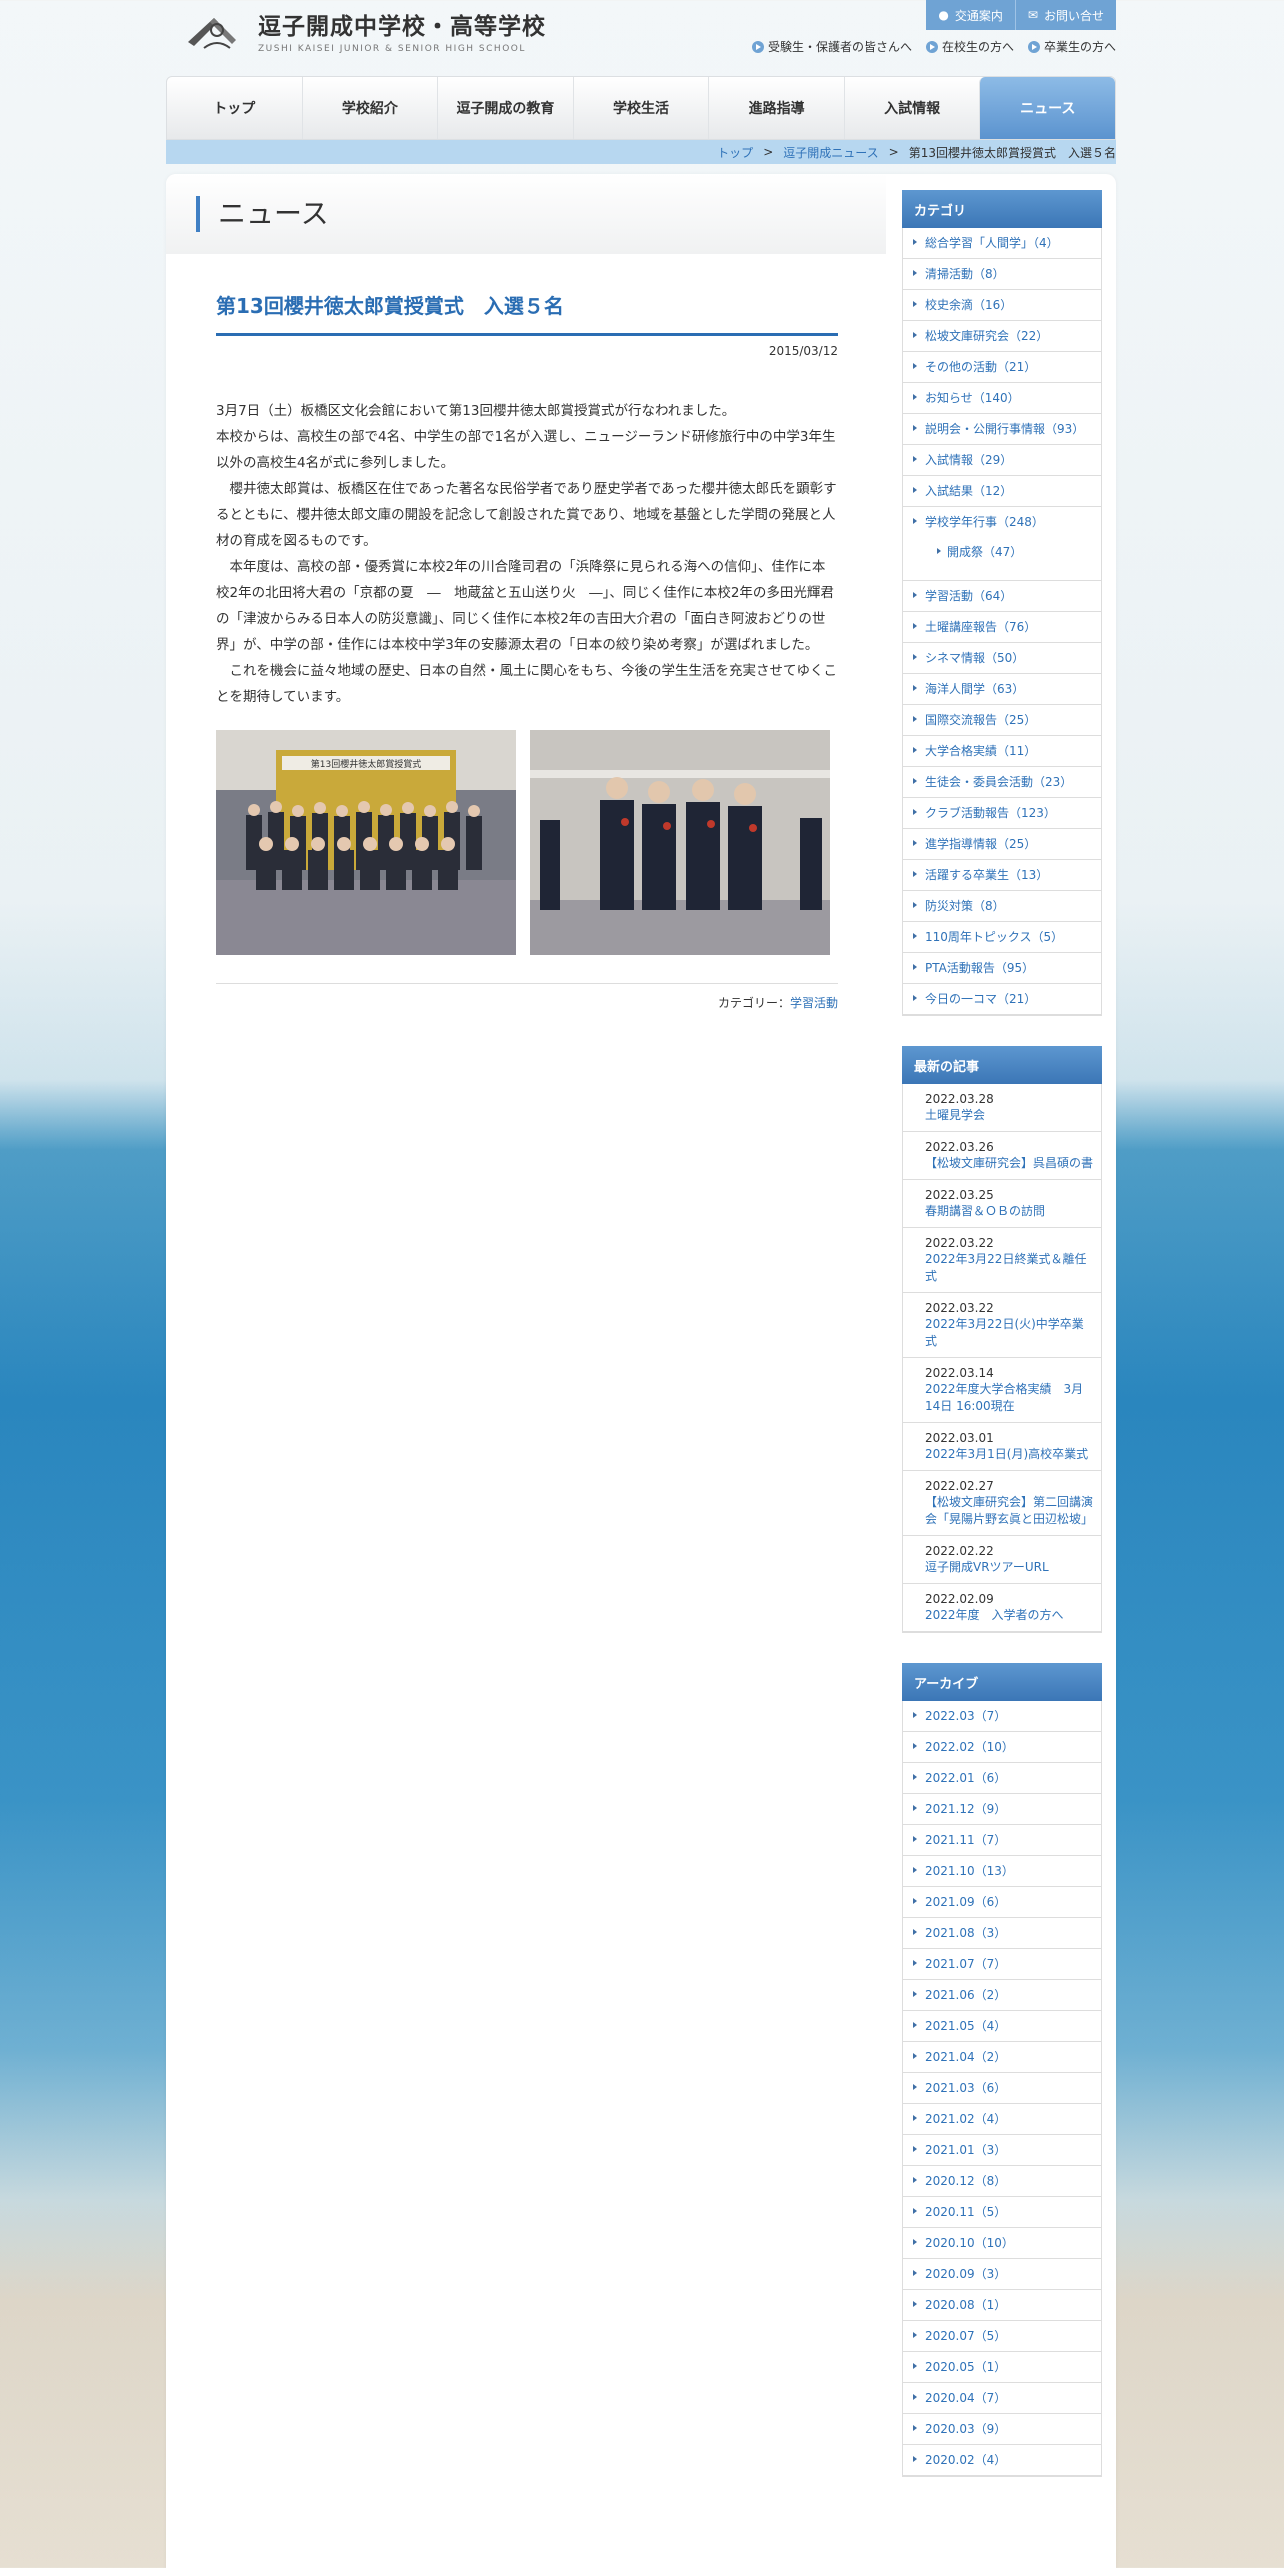  What do you see at coordinates (1002, 937) in the screenshot?
I see `category-item: 110周年トピックス（5）` at bounding box center [1002, 937].